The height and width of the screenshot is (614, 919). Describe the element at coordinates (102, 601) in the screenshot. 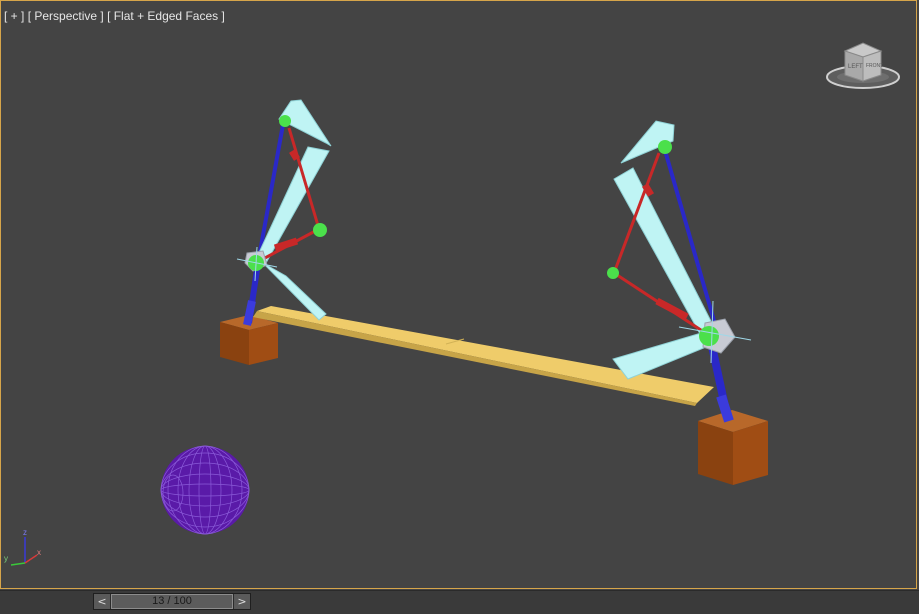

I see `previous-frame-button: <` at that location.